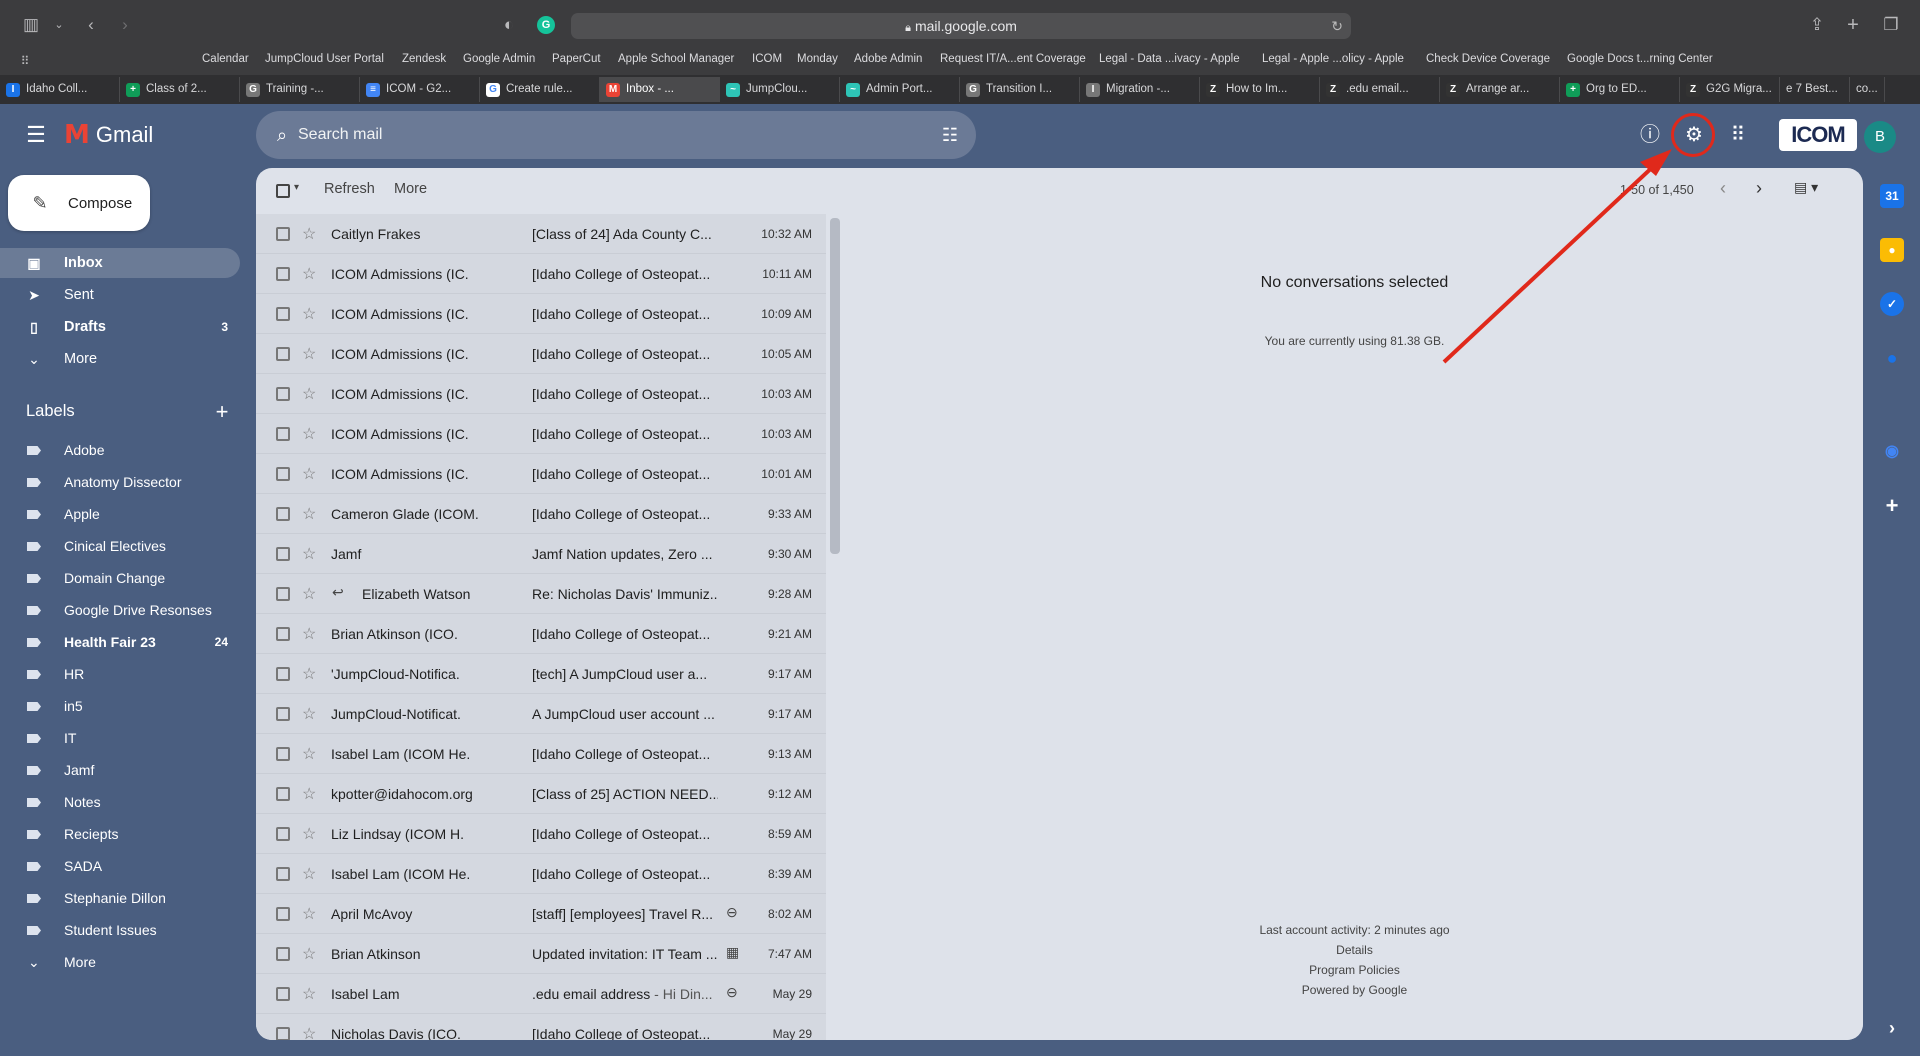 This screenshot has width=1920, height=1056. Describe the element at coordinates (1640, 59) in the screenshot. I see `favorite-link: Google Docs t...rning Center` at that location.